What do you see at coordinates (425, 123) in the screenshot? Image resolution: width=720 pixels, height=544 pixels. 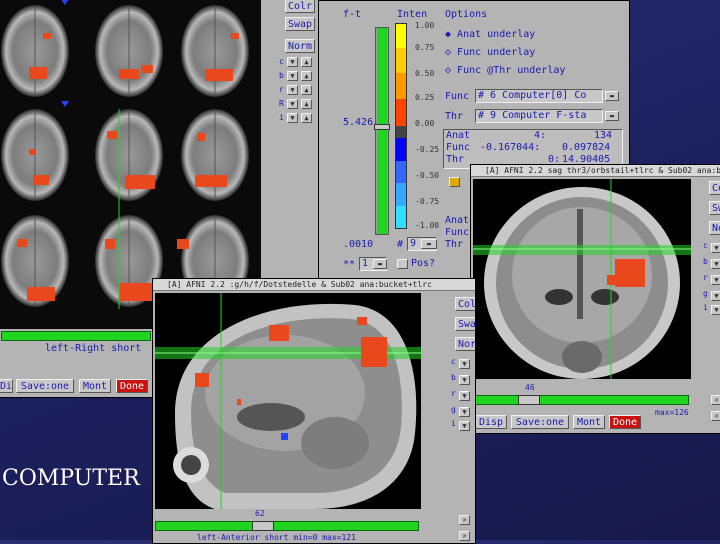 I see `scale-tick: 0.00` at bounding box center [425, 123].